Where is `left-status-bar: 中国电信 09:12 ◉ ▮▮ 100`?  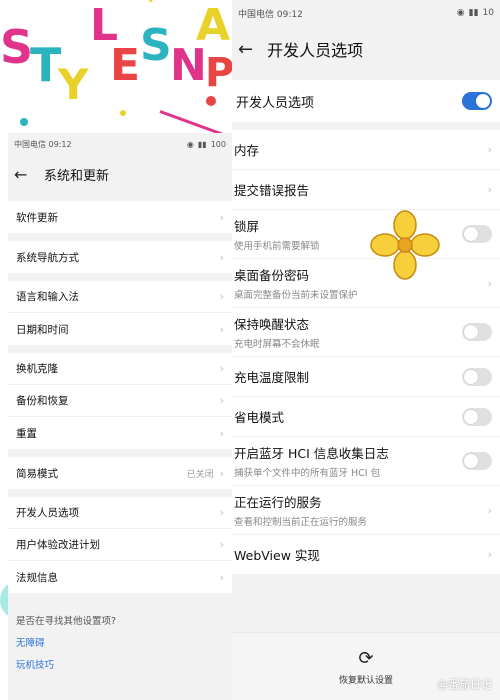
left-status-bar: 中国电信 09:12 ◉ ▮▮ 100 is located at coordinates (120, 144).